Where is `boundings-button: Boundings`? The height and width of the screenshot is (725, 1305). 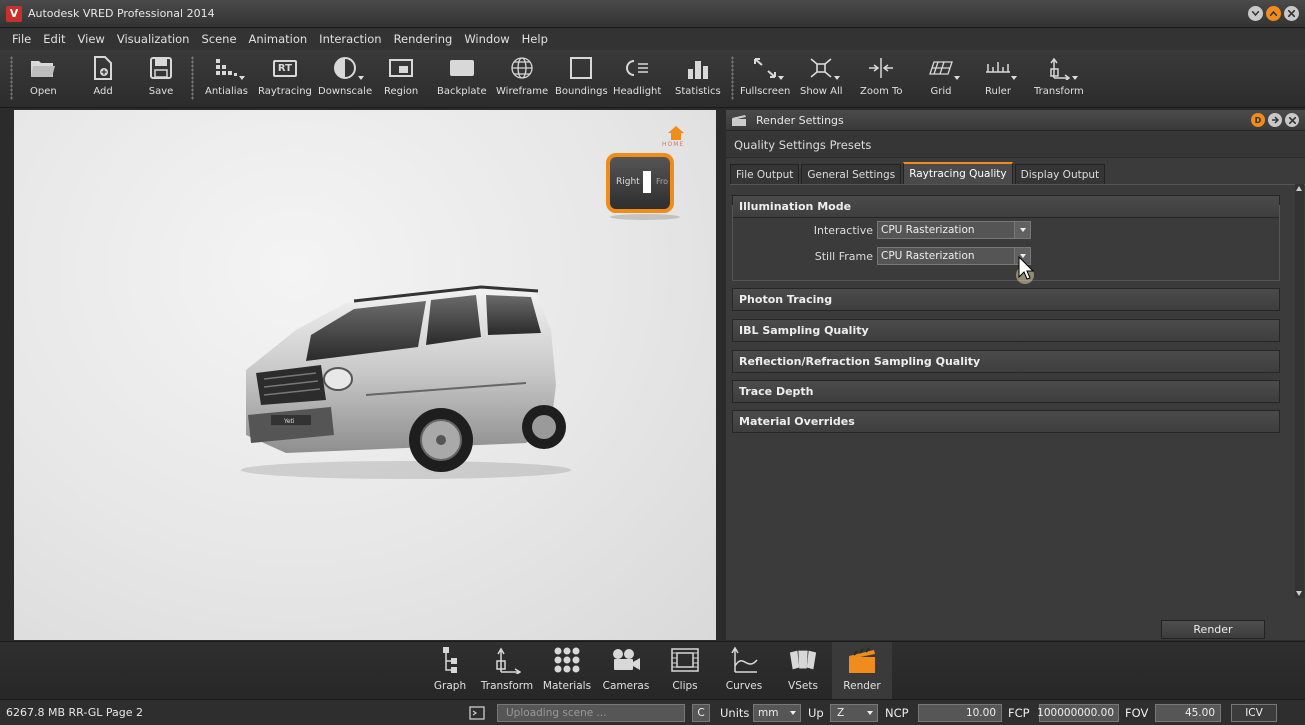 boundings-button: Boundings is located at coordinates (581, 80).